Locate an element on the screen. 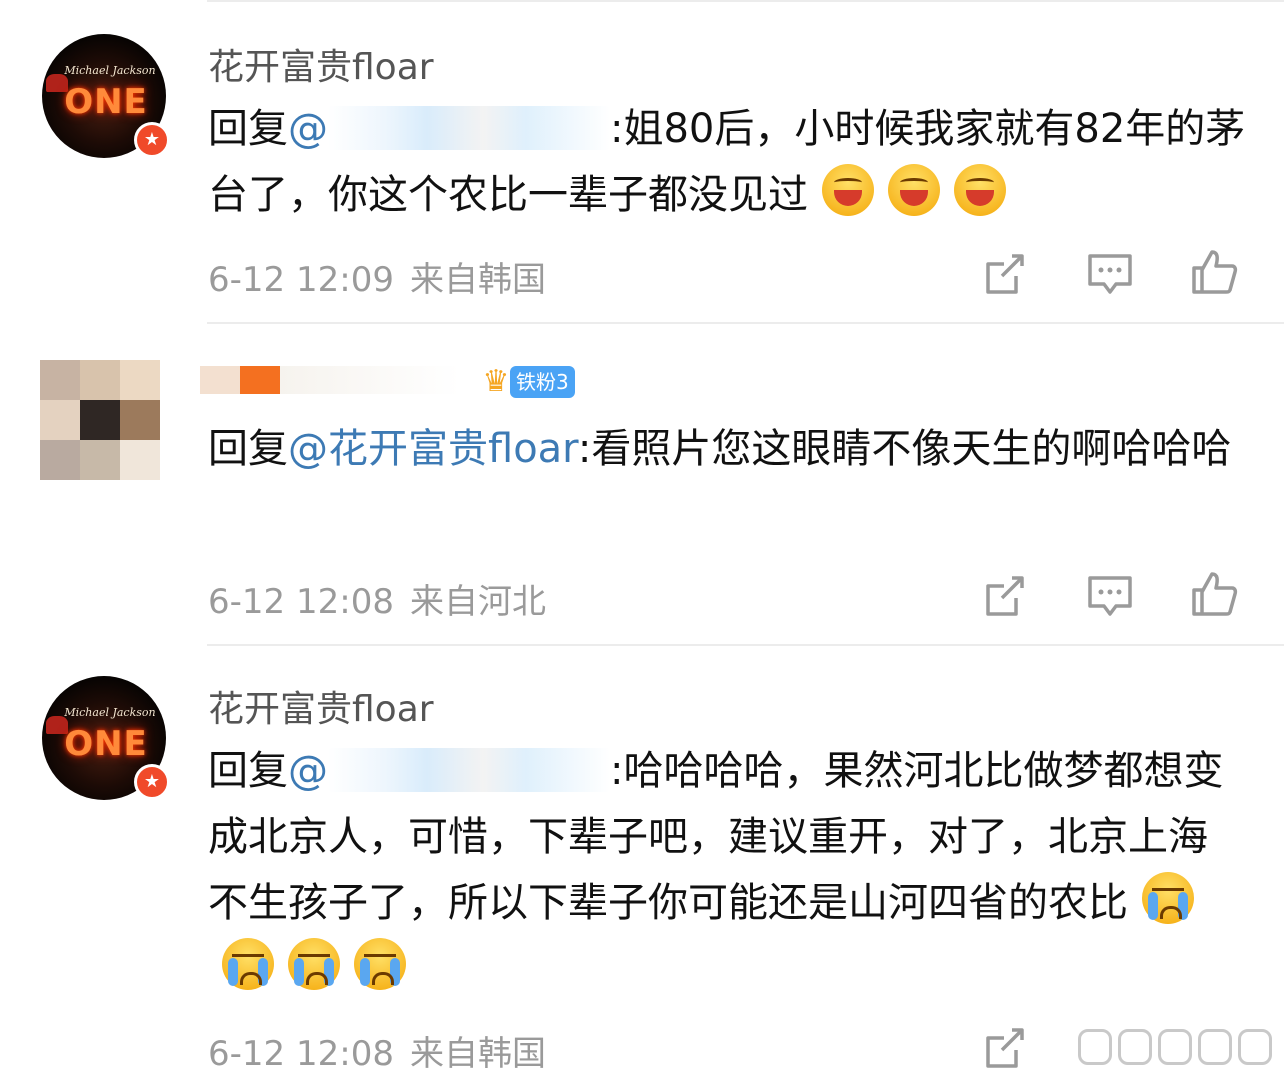 The height and width of the screenshot is (1078, 1284). location: 来自河北 is located at coordinates (477, 602).